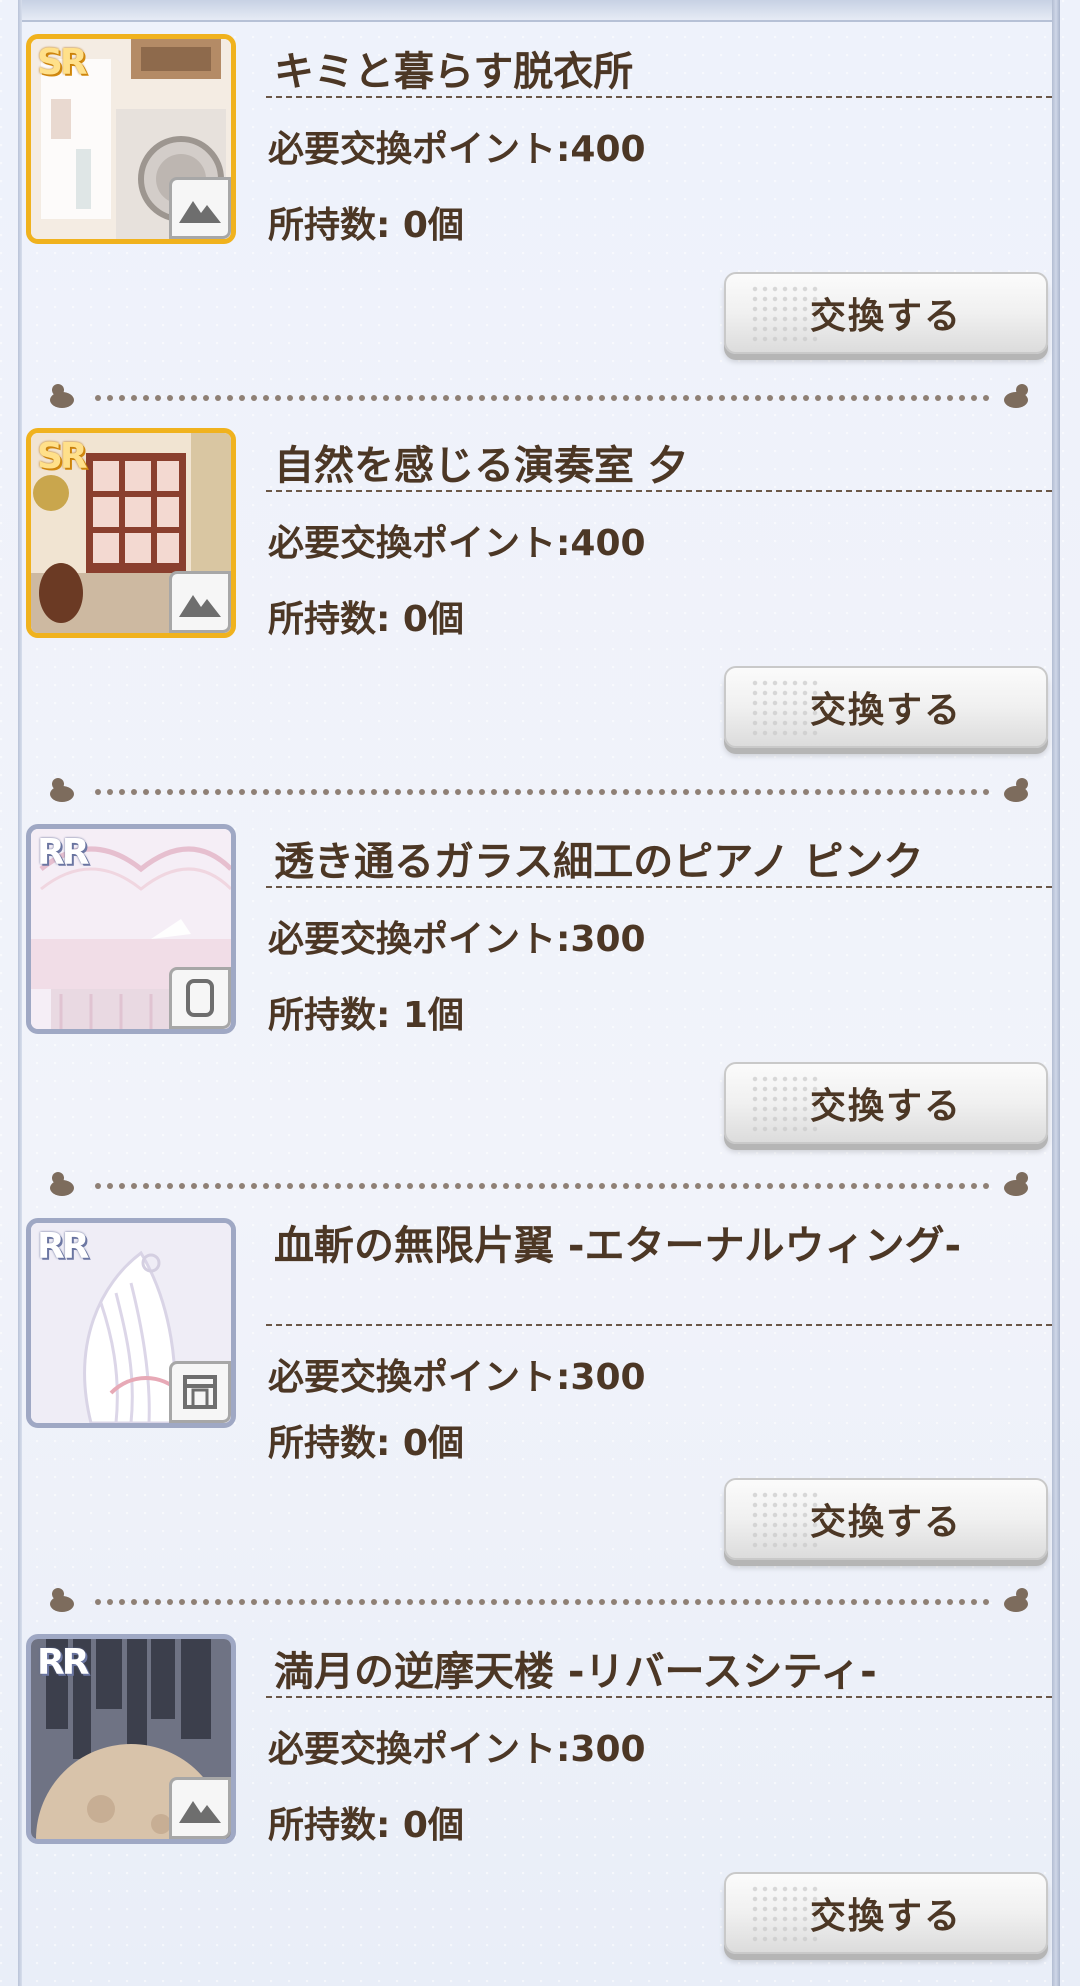 This screenshot has height=1986, width=1080. Describe the element at coordinates (481, 466) in the screenshot. I see `item-name: 自然を感じる演奏室 夕` at that location.